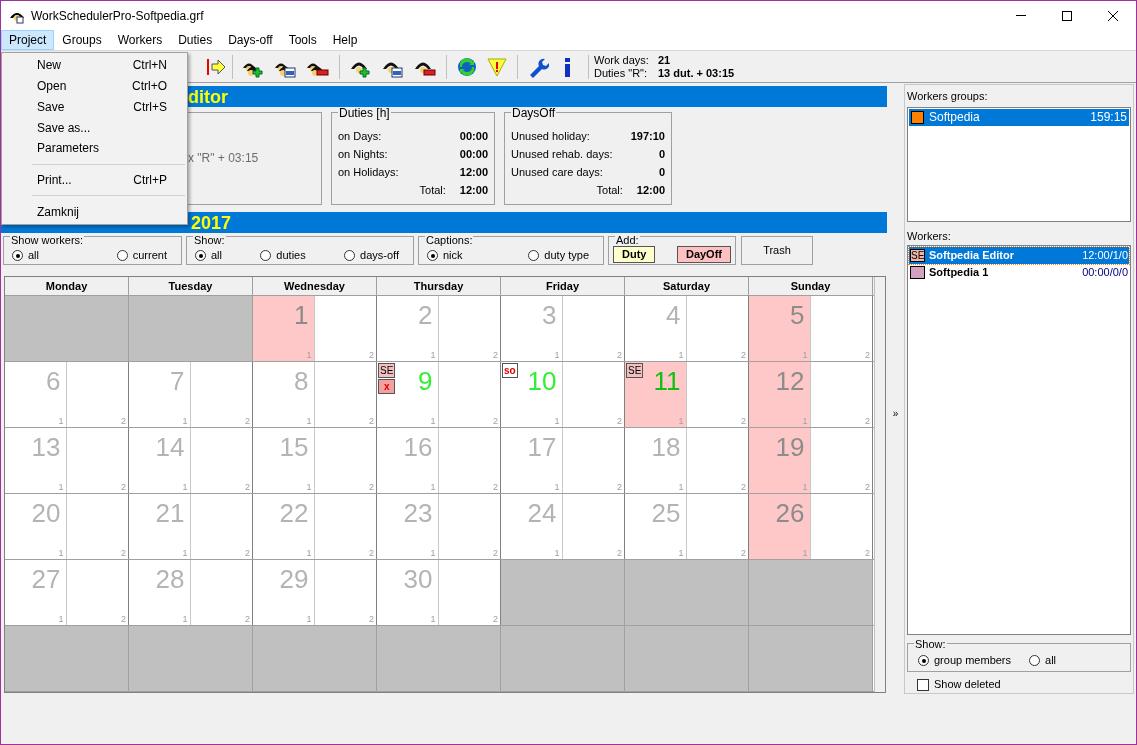 This screenshot has height=745, width=1137. Describe the element at coordinates (634, 254) in the screenshot. I see `add-button: Duty` at that location.